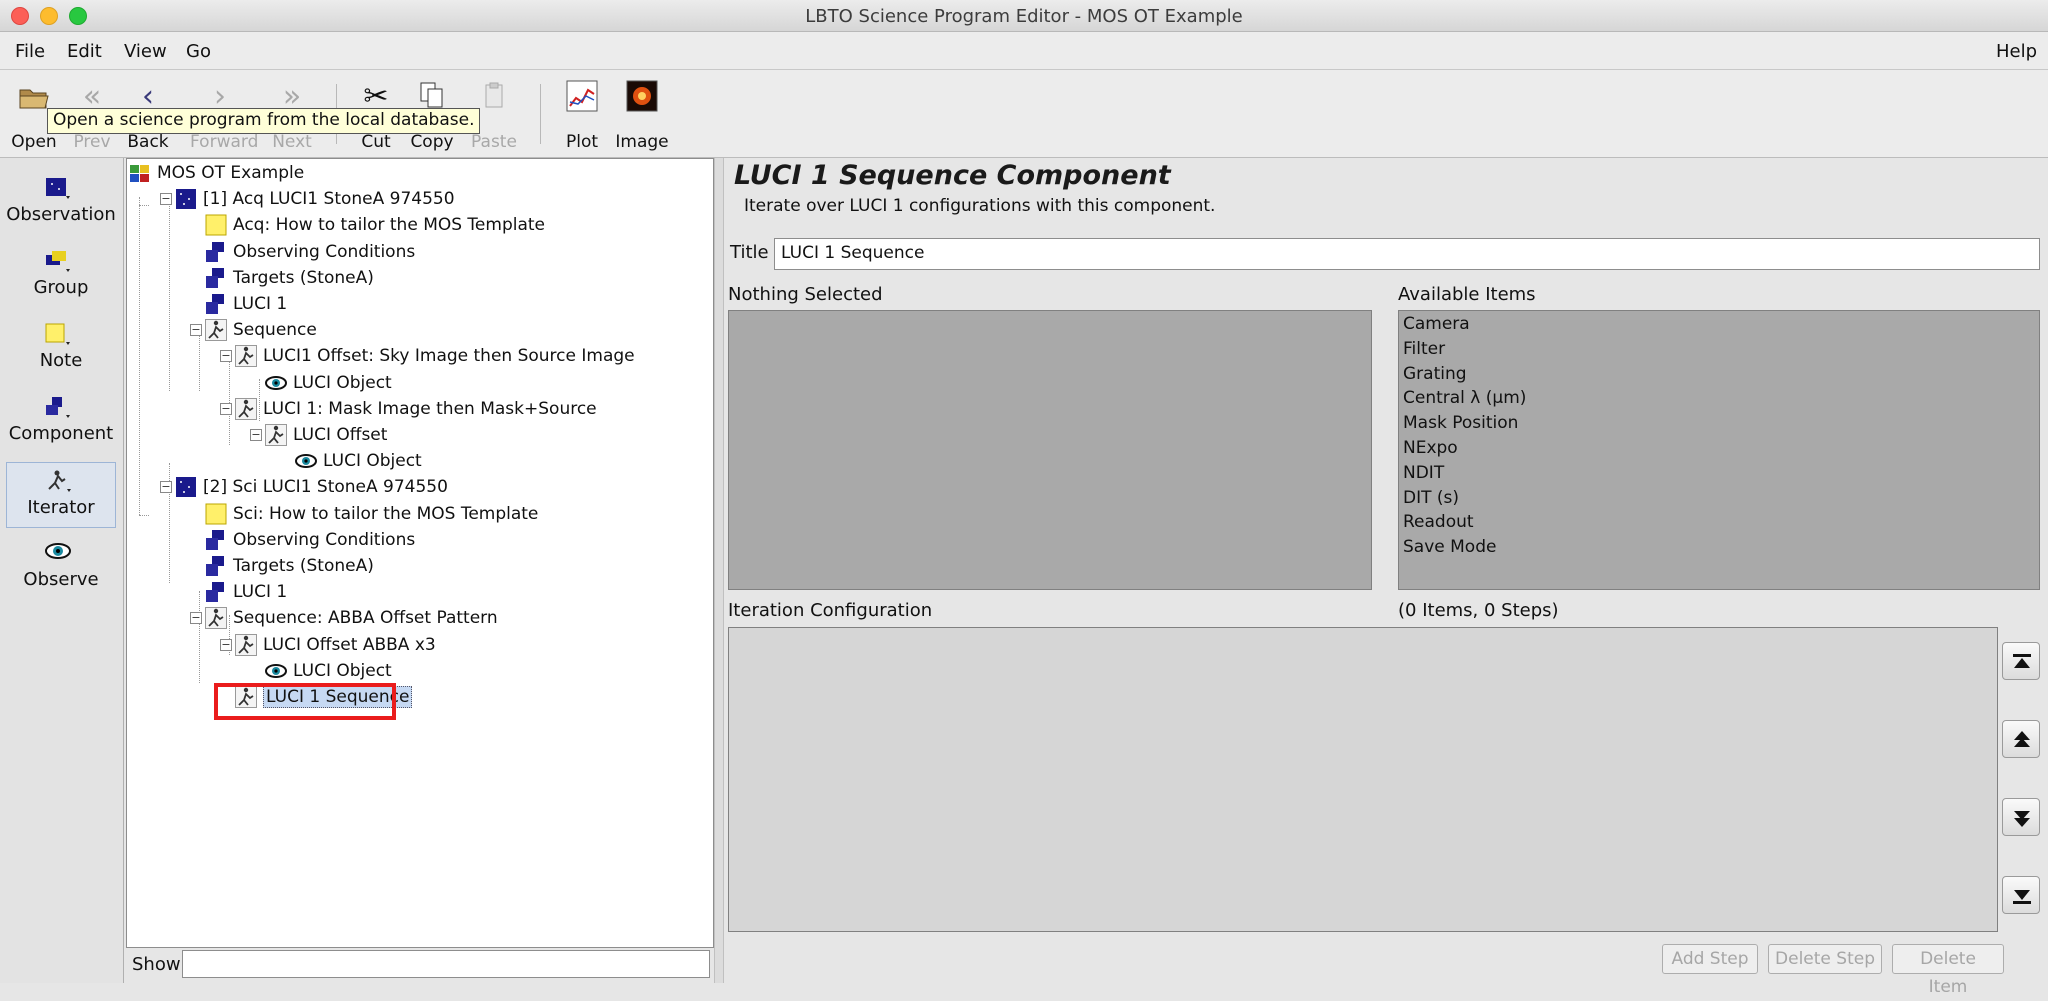 The height and width of the screenshot is (1001, 2048). What do you see at coordinates (324, 539) in the screenshot?
I see `tree-node-label: Observing Conditions` at bounding box center [324, 539].